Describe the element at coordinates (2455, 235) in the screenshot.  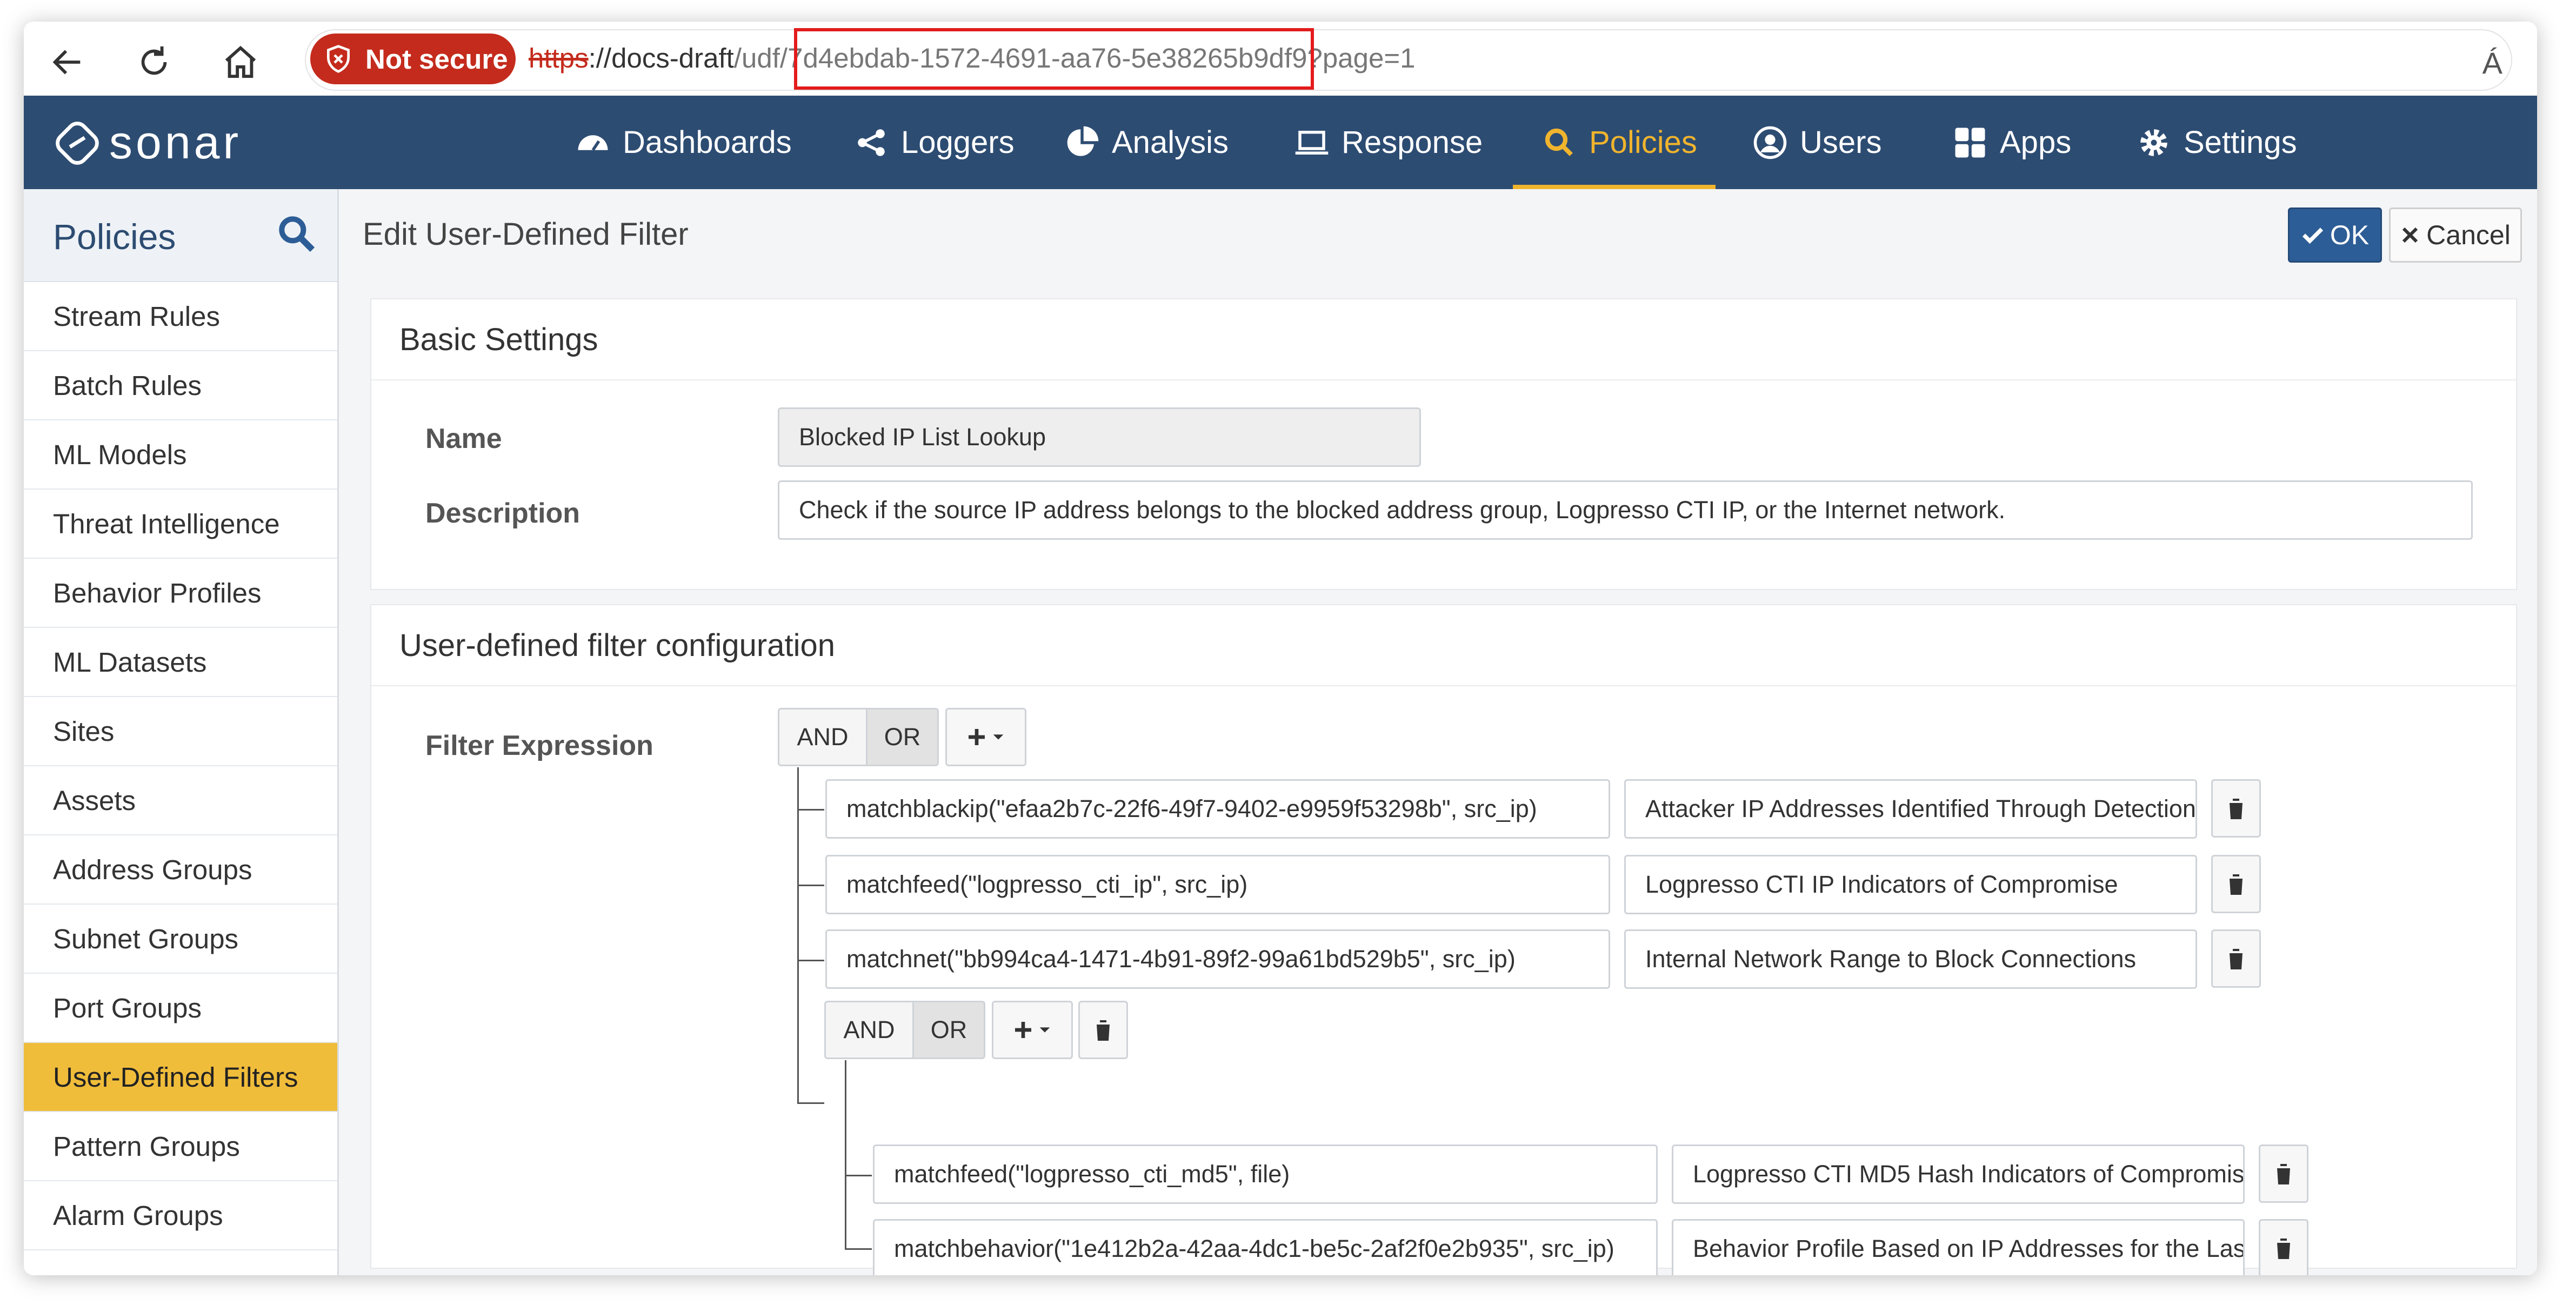
I see `cancel-button: Cancel` at that location.